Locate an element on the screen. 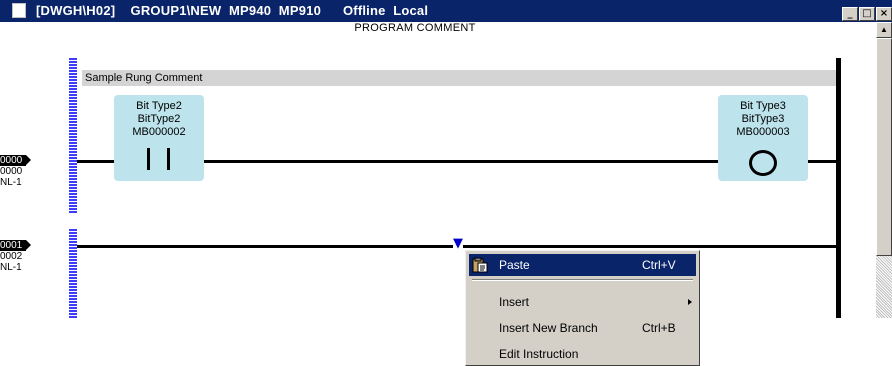 The image size is (892, 366). program-comment: PROGRAM COMMENT is located at coordinates (415, 28).